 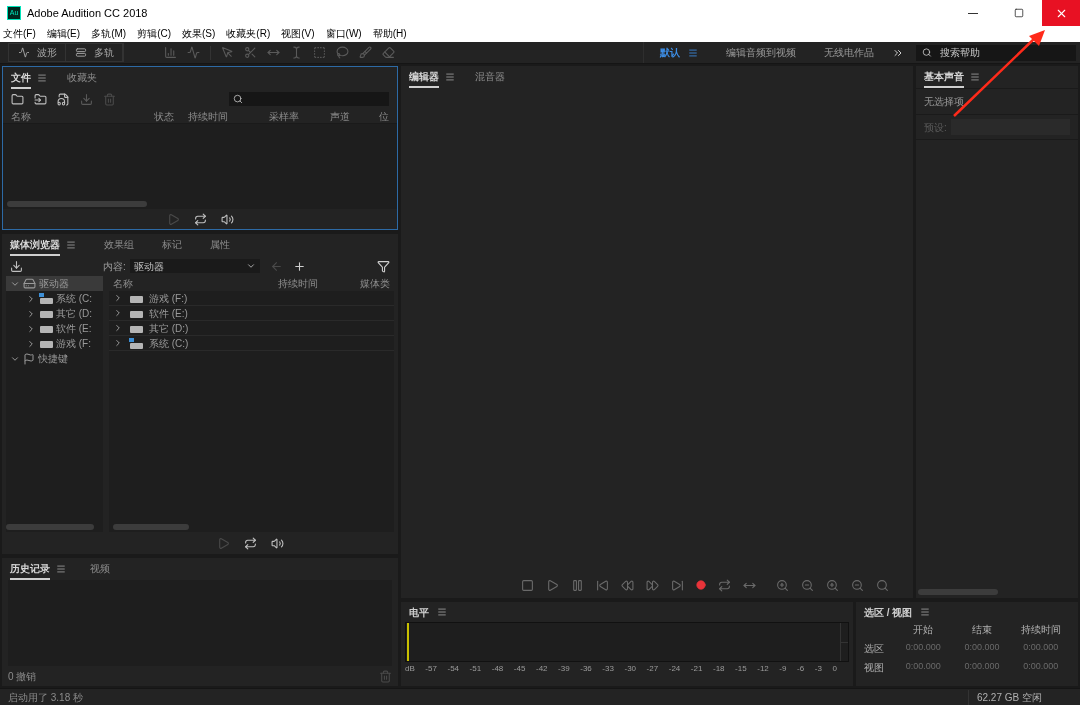 What do you see at coordinates (171, 116) in the screenshot?
I see `column-header: 状态` at bounding box center [171, 116].